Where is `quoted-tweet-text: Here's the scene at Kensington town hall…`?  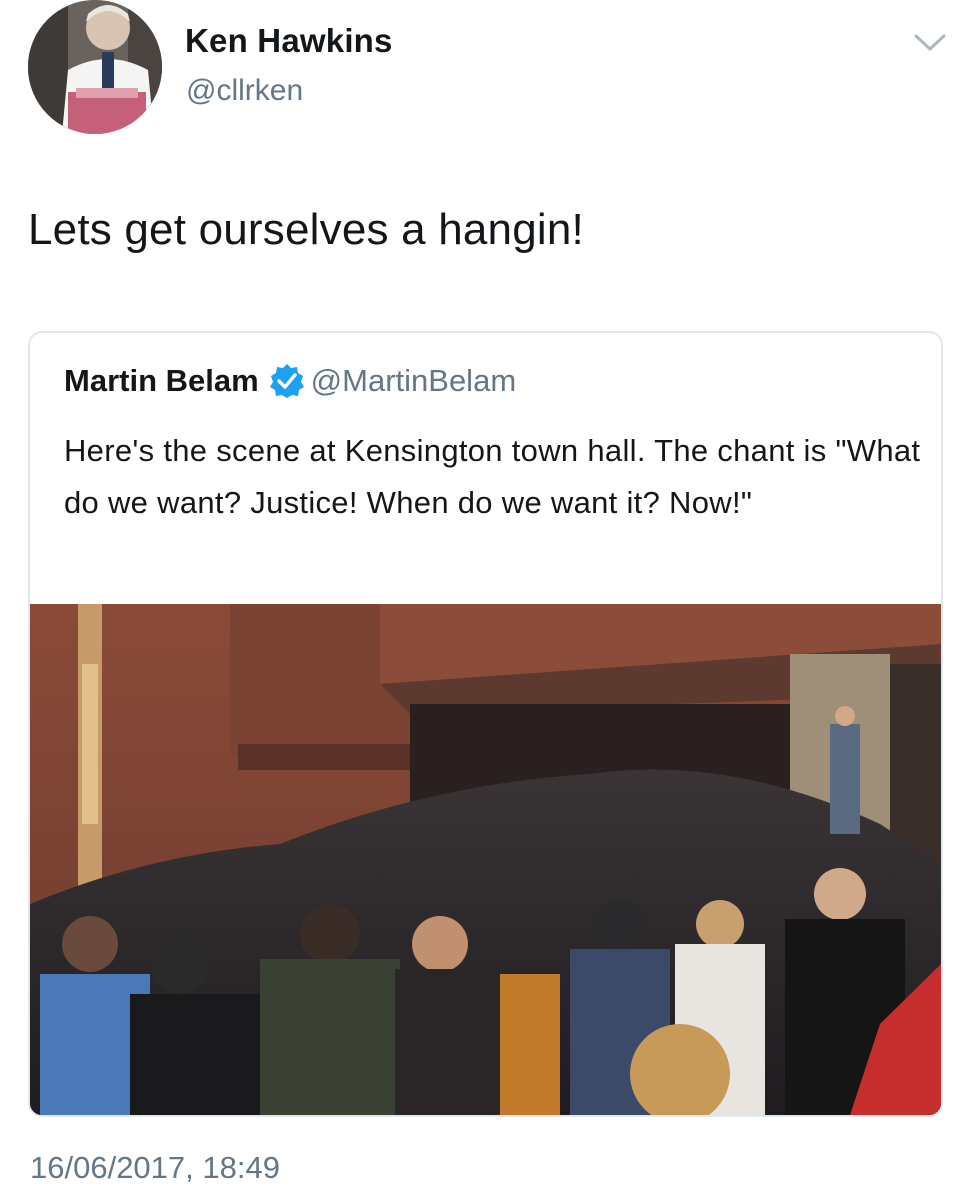 quoted-tweet-text: Here's the scene at Kensington town hall… is located at coordinates (492, 476).